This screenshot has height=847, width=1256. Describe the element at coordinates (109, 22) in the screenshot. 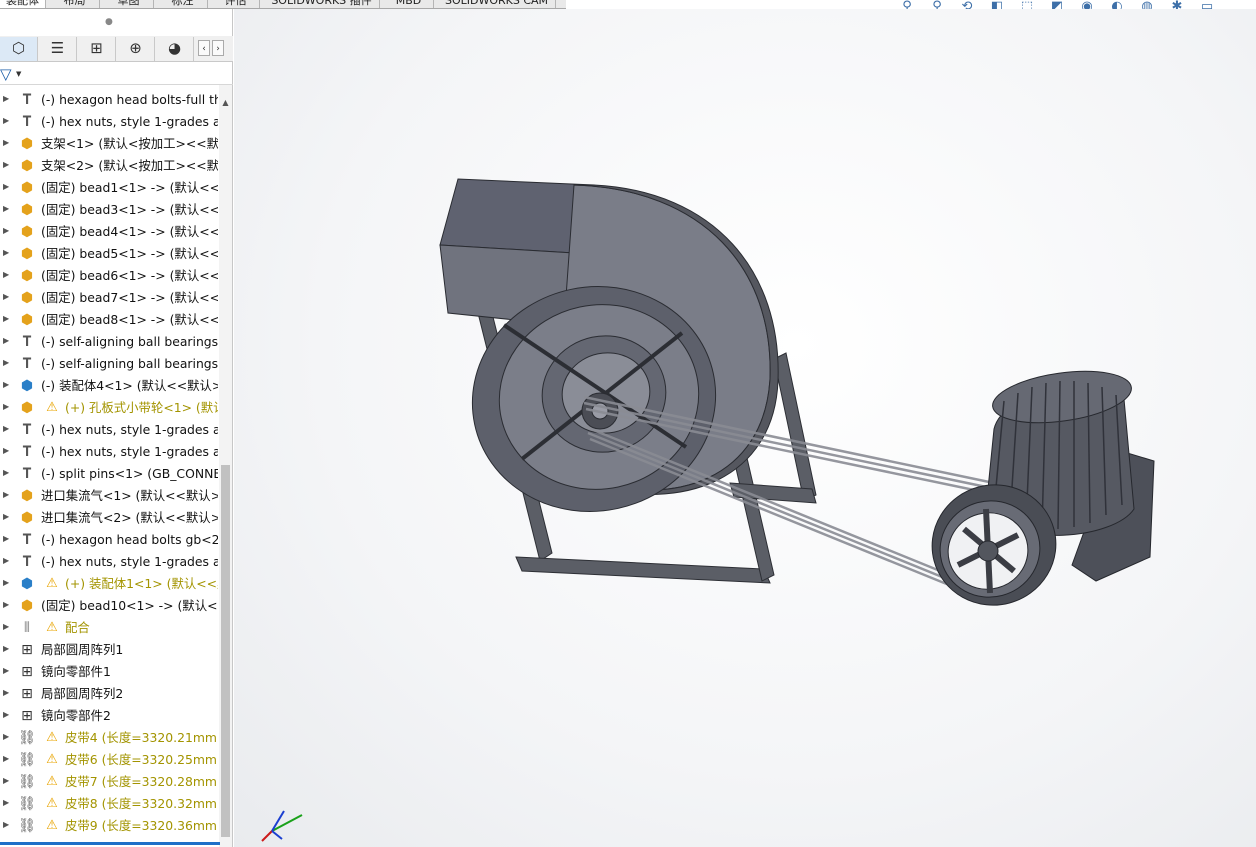

I see `panel-splitter-grip: ●` at that location.